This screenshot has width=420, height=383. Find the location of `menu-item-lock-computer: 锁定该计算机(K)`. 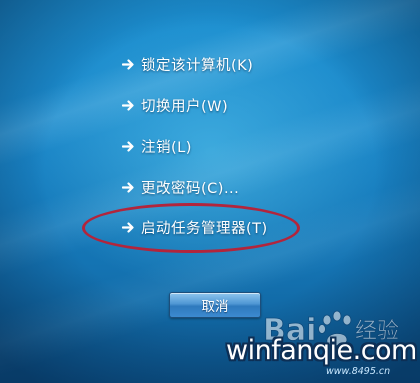

menu-item-lock-computer: 锁定该计算机(K) is located at coordinates (187, 64).